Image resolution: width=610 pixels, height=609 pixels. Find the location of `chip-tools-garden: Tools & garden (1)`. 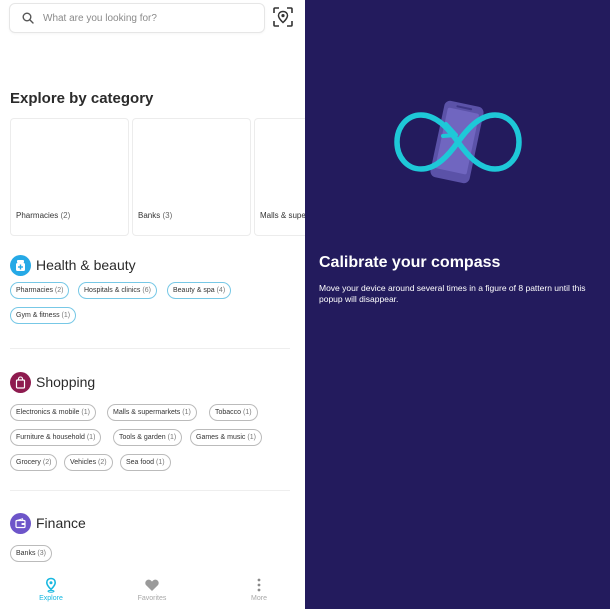

chip-tools-garden: Tools & garden (1) is located at coordinates (148, 437).